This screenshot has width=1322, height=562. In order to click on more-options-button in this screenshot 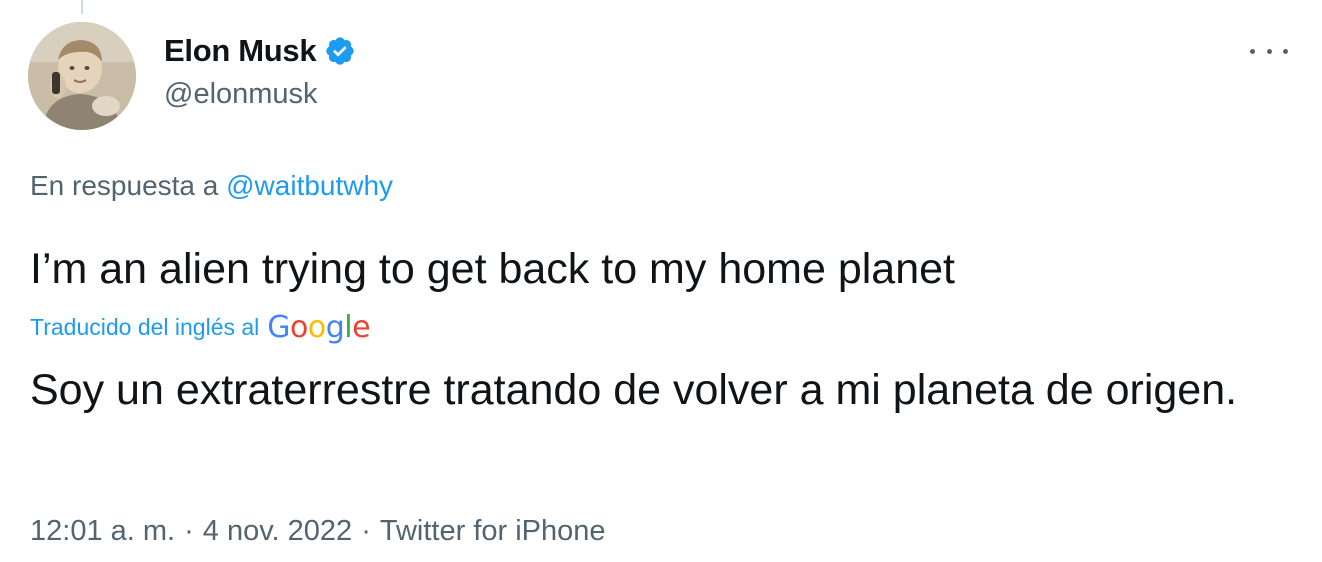, I will do `click(1269, 51)`.